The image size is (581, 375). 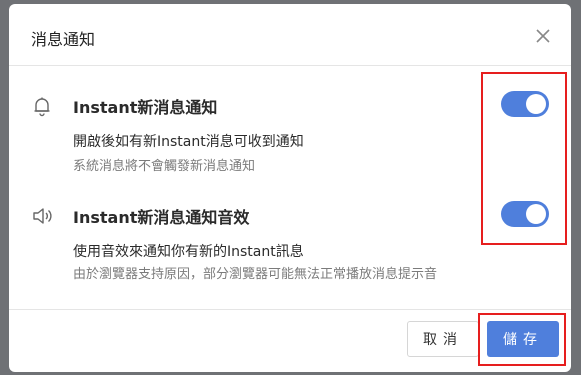 I want to click on close-icon, so click(x=543, y=36).